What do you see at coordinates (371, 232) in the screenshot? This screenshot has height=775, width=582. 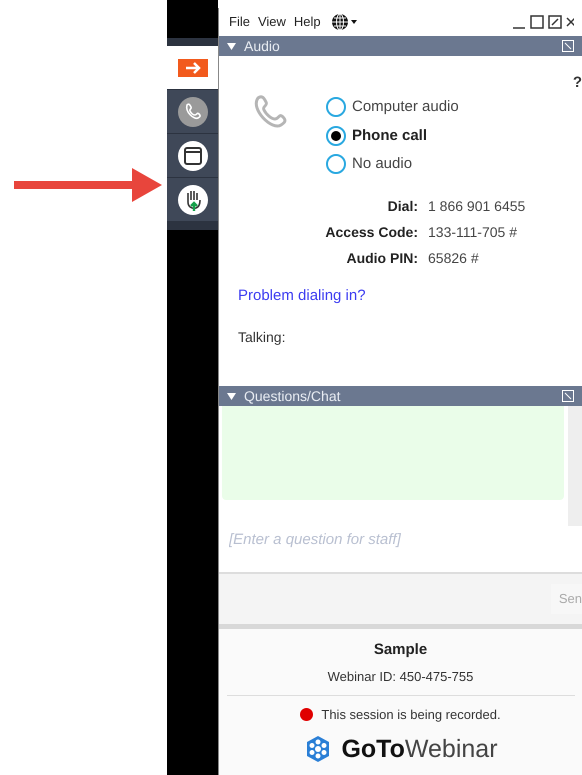 I see `detail-label: Access Code:` at bounding box center [371, 232].